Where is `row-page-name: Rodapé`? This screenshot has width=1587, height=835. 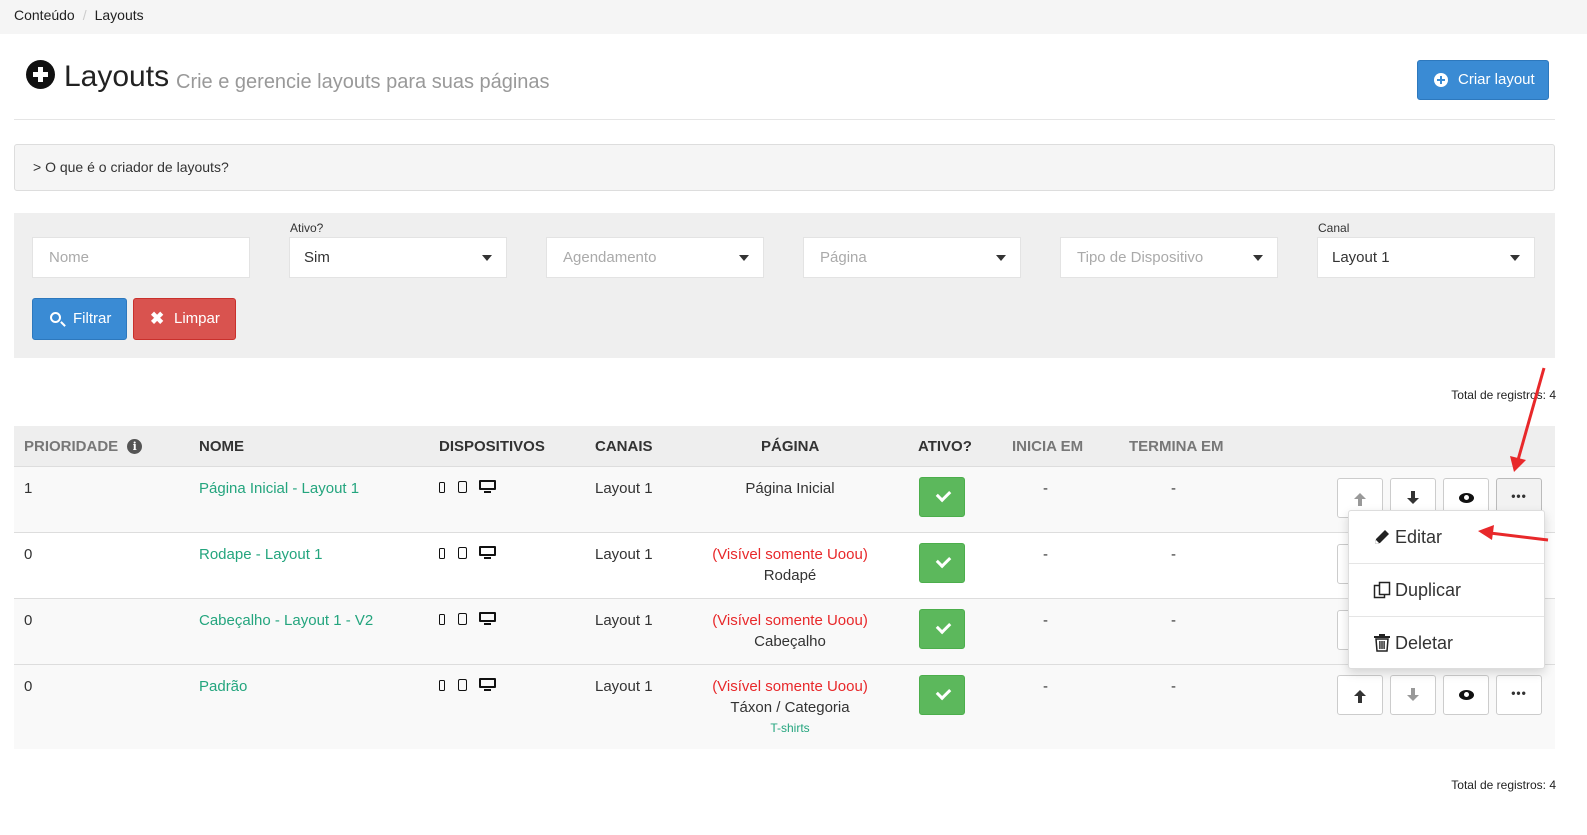 row-page-name: Rodapé is located at coordinates (790, 575).